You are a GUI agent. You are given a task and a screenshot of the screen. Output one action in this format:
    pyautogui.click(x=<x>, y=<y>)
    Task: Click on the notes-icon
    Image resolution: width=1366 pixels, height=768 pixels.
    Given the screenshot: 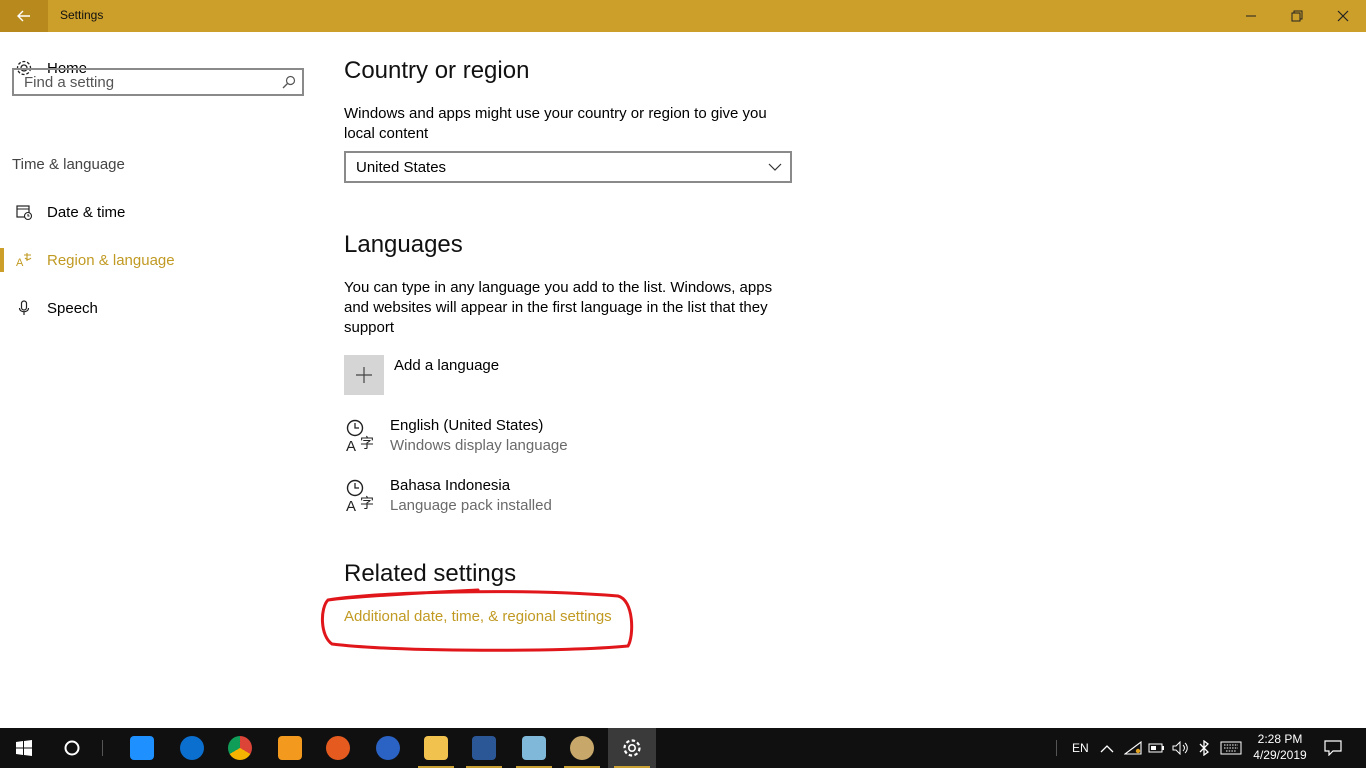 What is the action you would take?
    pyautogui.click(x=534, y=748)
    